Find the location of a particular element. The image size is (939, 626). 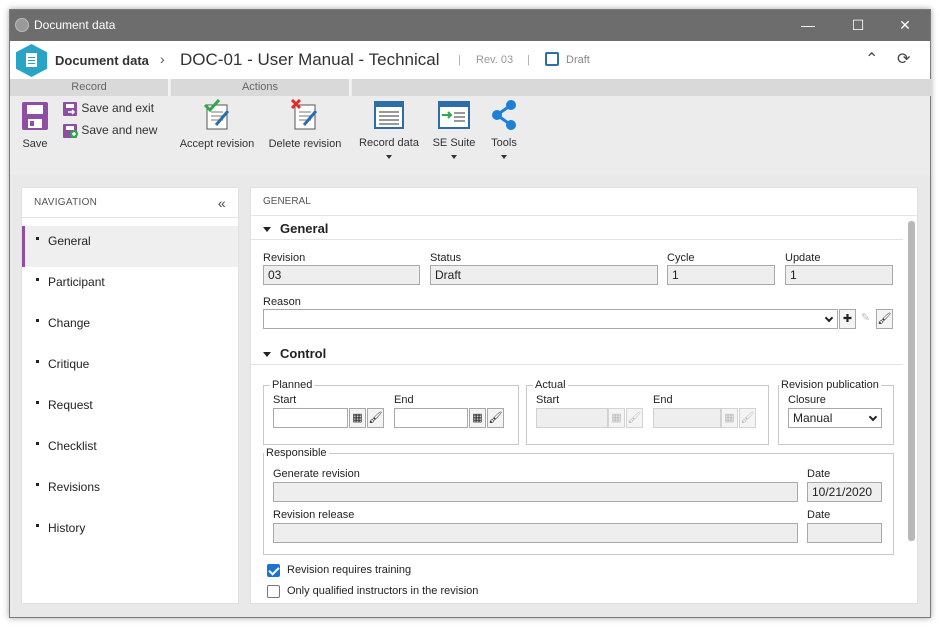

nav-item-general: General is located at coordinates (130, 246).